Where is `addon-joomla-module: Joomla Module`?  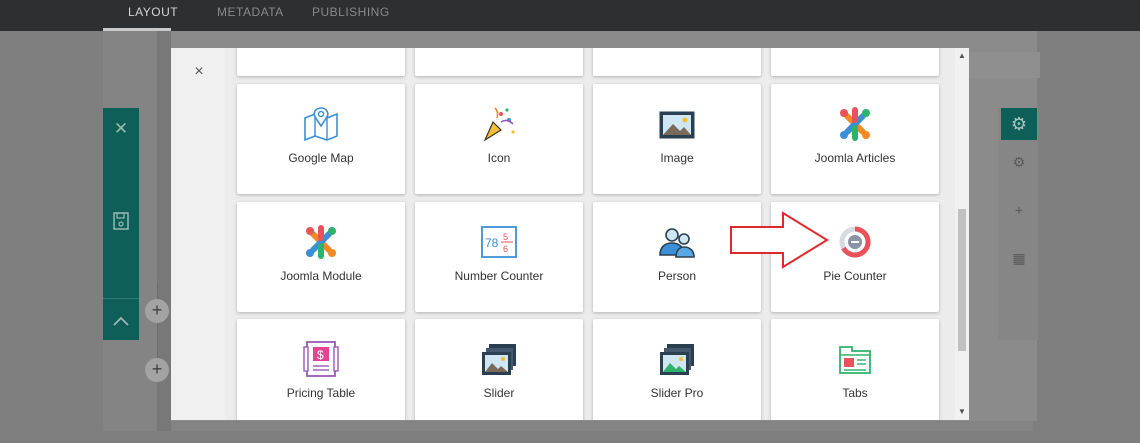 addon-joomla-module: Joomla Module is located at coordinates (321, 257).